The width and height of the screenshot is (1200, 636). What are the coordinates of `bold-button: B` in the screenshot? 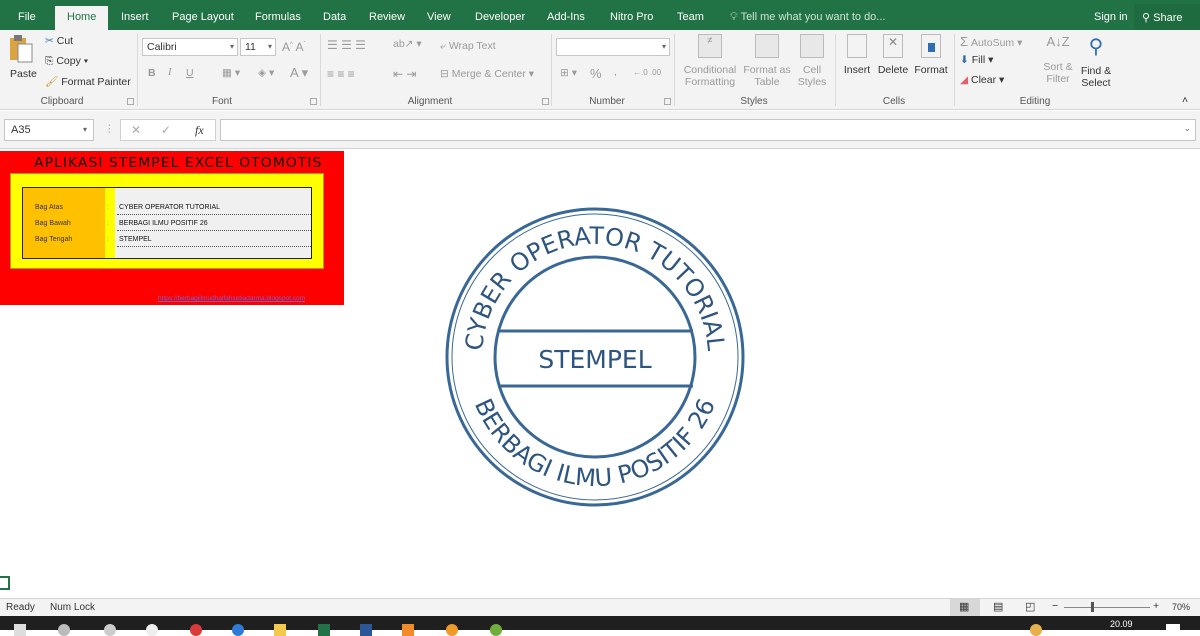 It's located at (152, 73).